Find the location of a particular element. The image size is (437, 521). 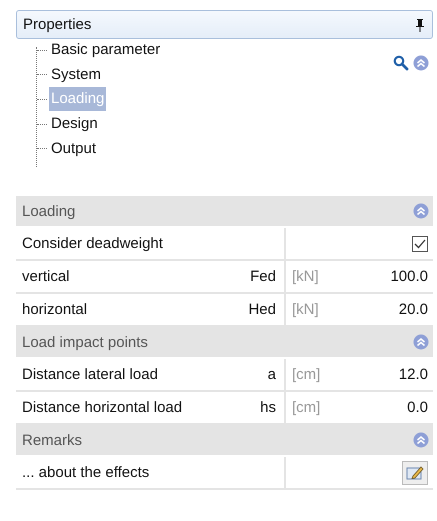

value-field: 100.0 is located at coordinates (409, 276).